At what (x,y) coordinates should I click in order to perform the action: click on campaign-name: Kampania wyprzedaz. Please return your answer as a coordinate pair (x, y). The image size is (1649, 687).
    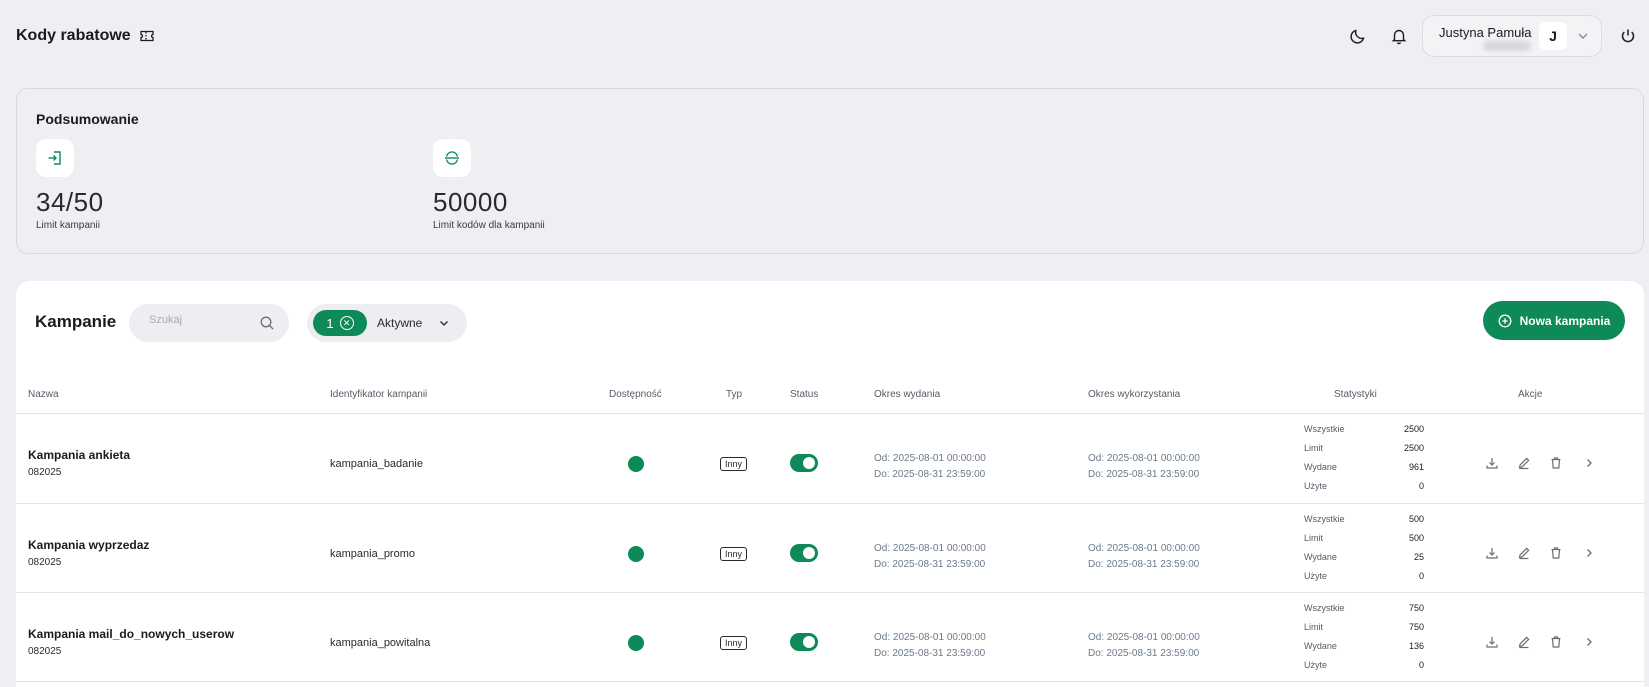
    Looking at the image, I should click on (88, 545).